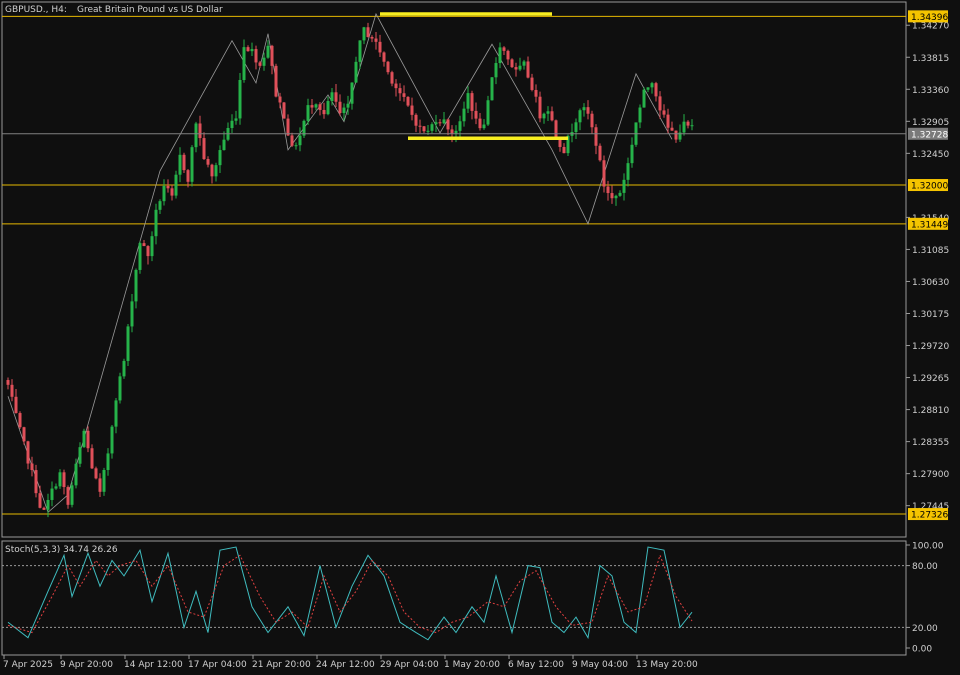 The image size is (960, 675). What do you see at coordinates (929, 18) in the screenshot?
I see `level-label: 1.34396` at bounding box center [929, 18].